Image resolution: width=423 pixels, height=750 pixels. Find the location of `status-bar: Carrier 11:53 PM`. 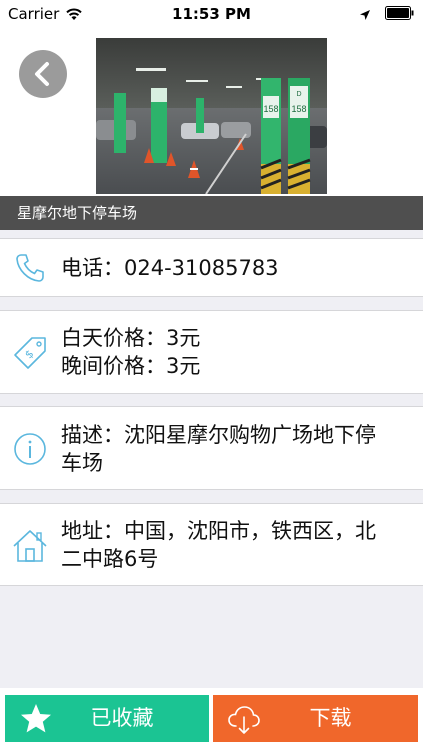

status-bar: Carrier 11:53 PM is located at coordinates (211, 14).